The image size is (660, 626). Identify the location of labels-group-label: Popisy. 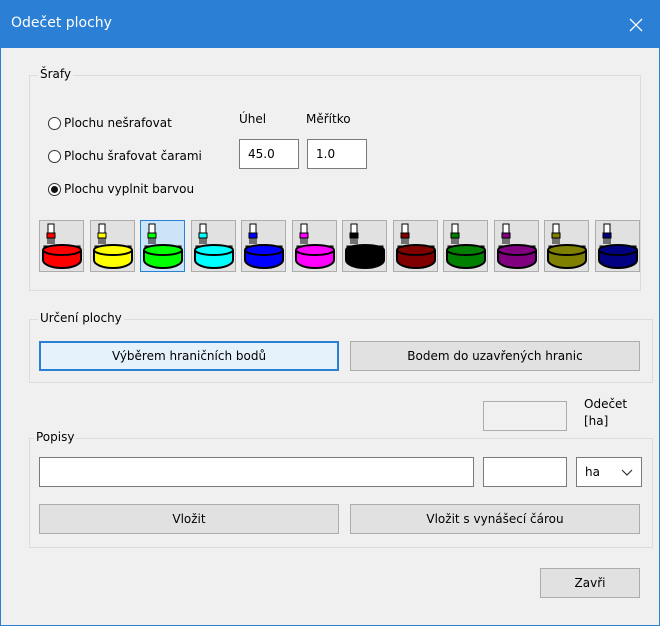
(55, 437).